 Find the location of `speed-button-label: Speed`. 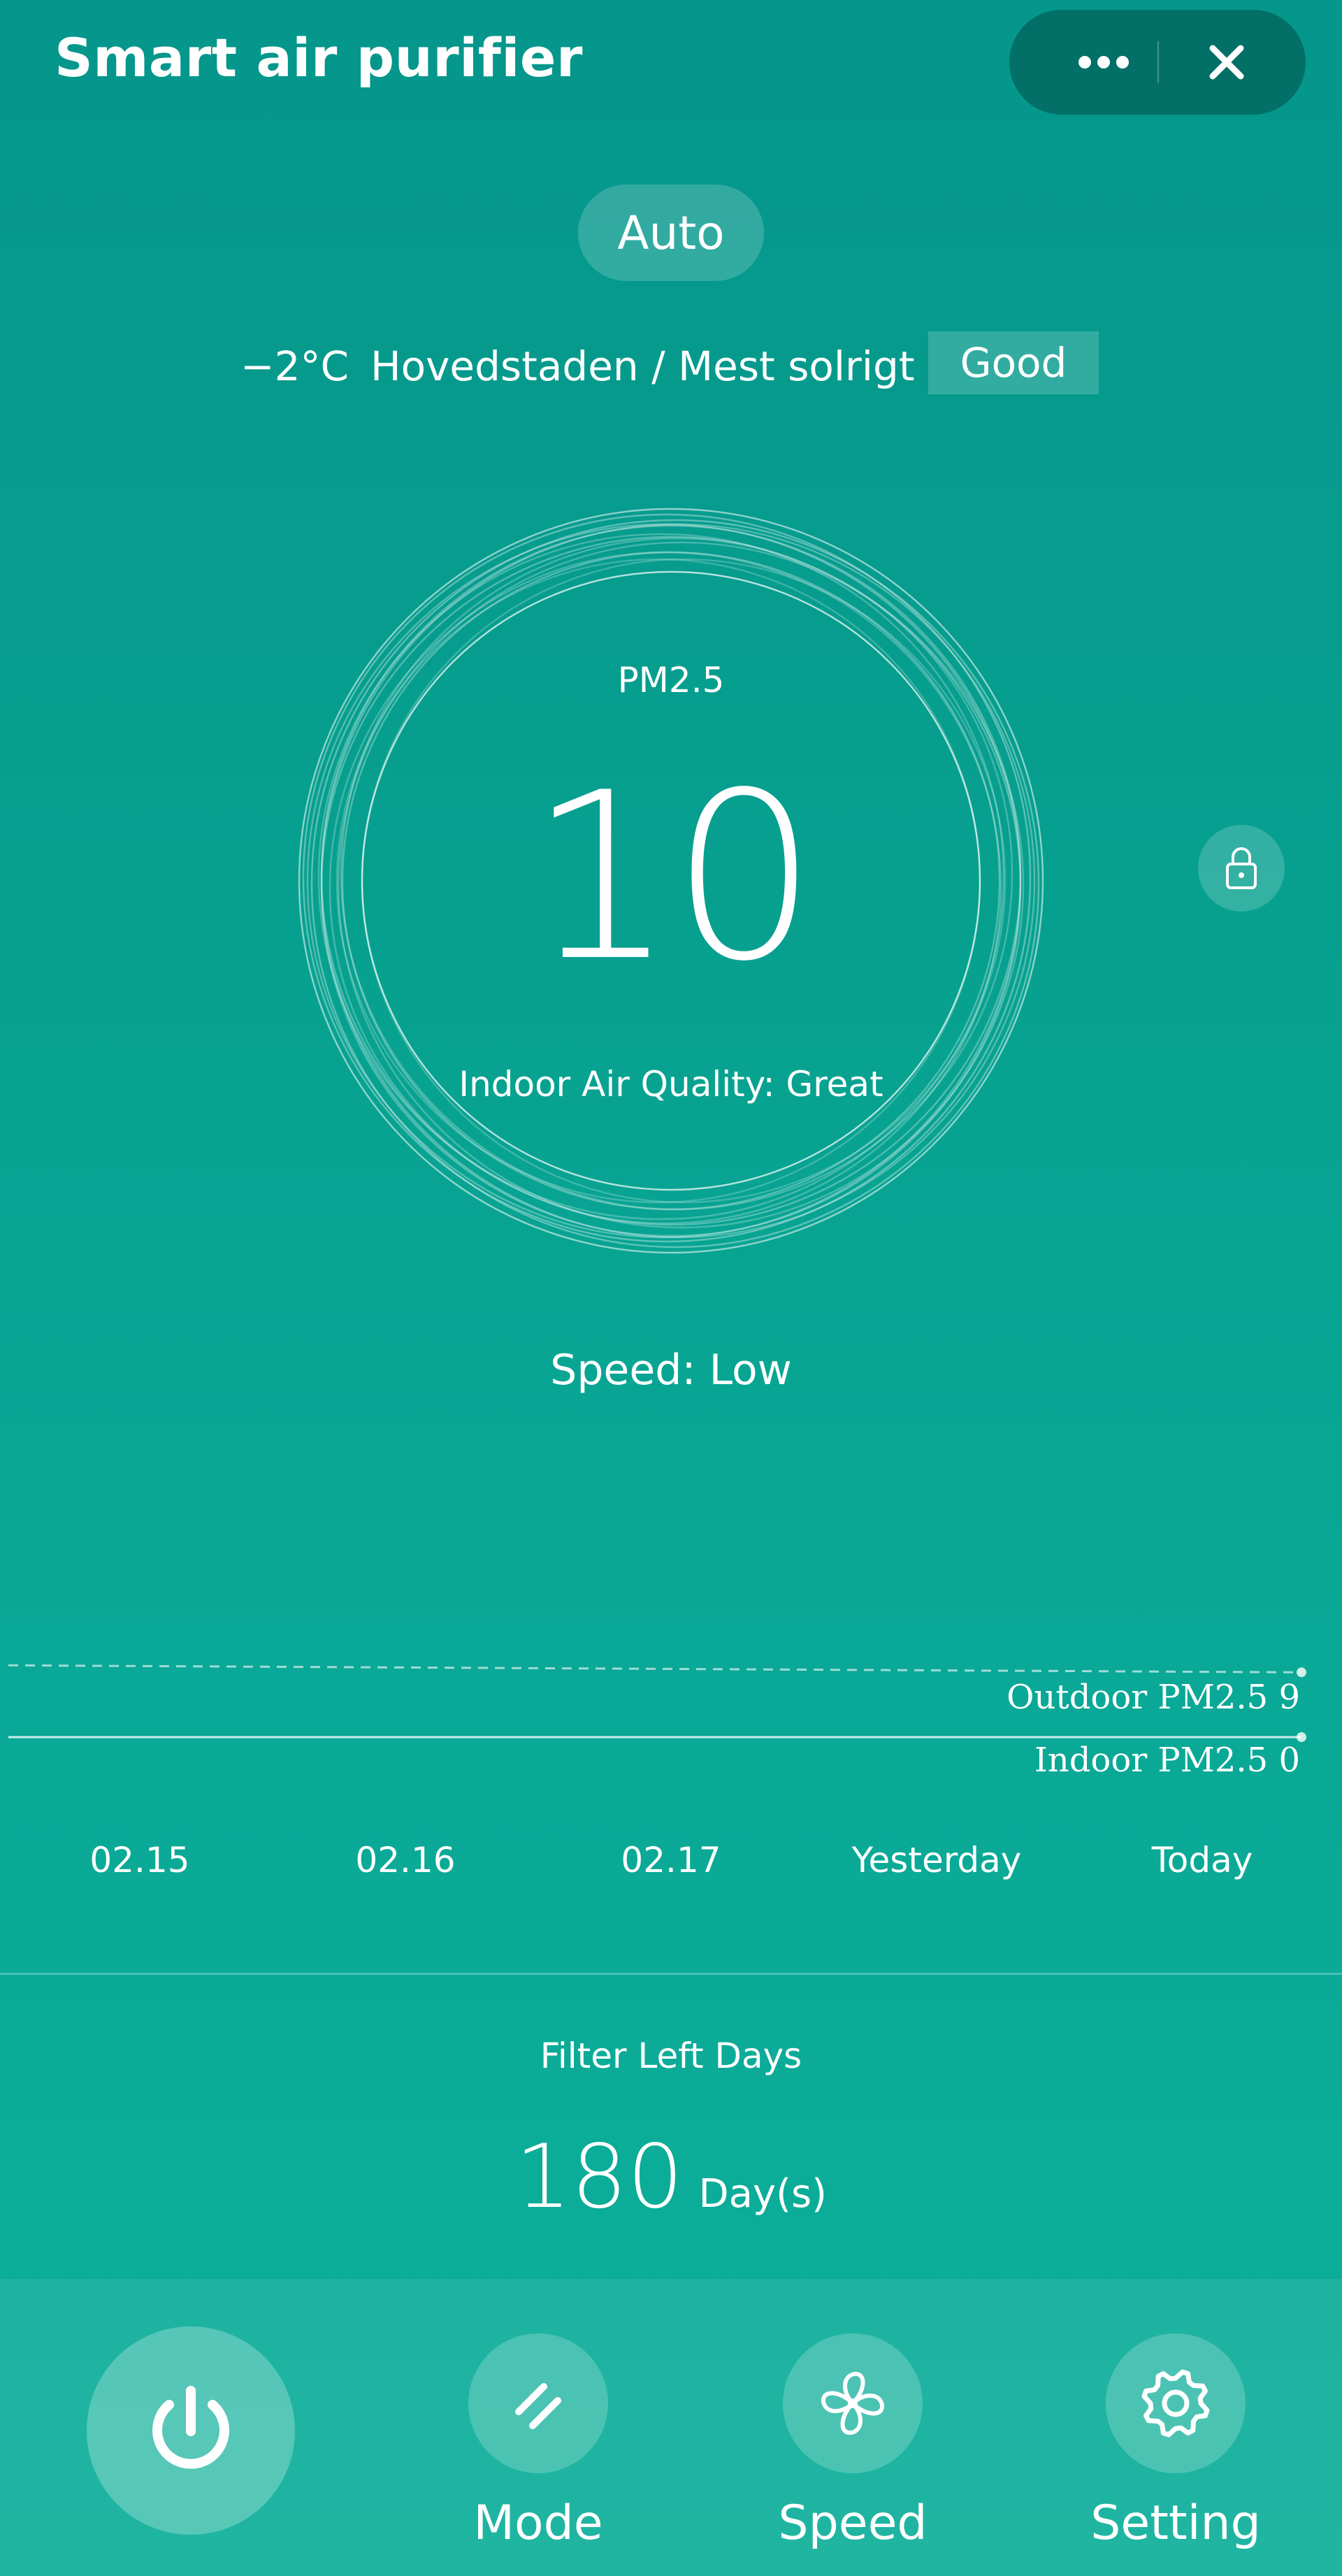

speed-button-label: Speed is located at coordinates (853, 2523).